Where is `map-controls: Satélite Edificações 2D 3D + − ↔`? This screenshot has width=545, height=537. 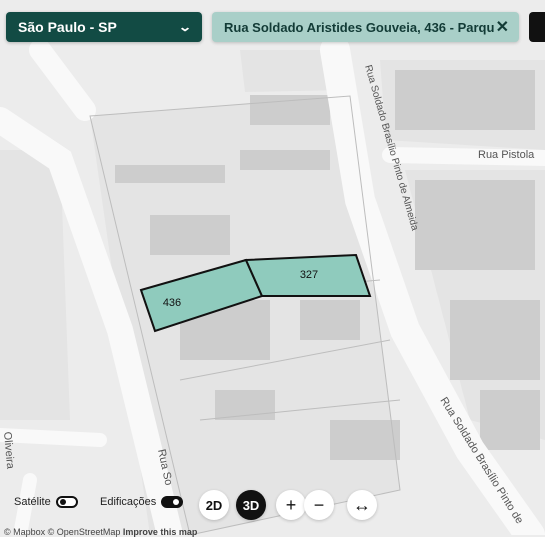
map-controls: Satélite Edificações 2D 3D + − ↔ is located at coordinates (272, 508).